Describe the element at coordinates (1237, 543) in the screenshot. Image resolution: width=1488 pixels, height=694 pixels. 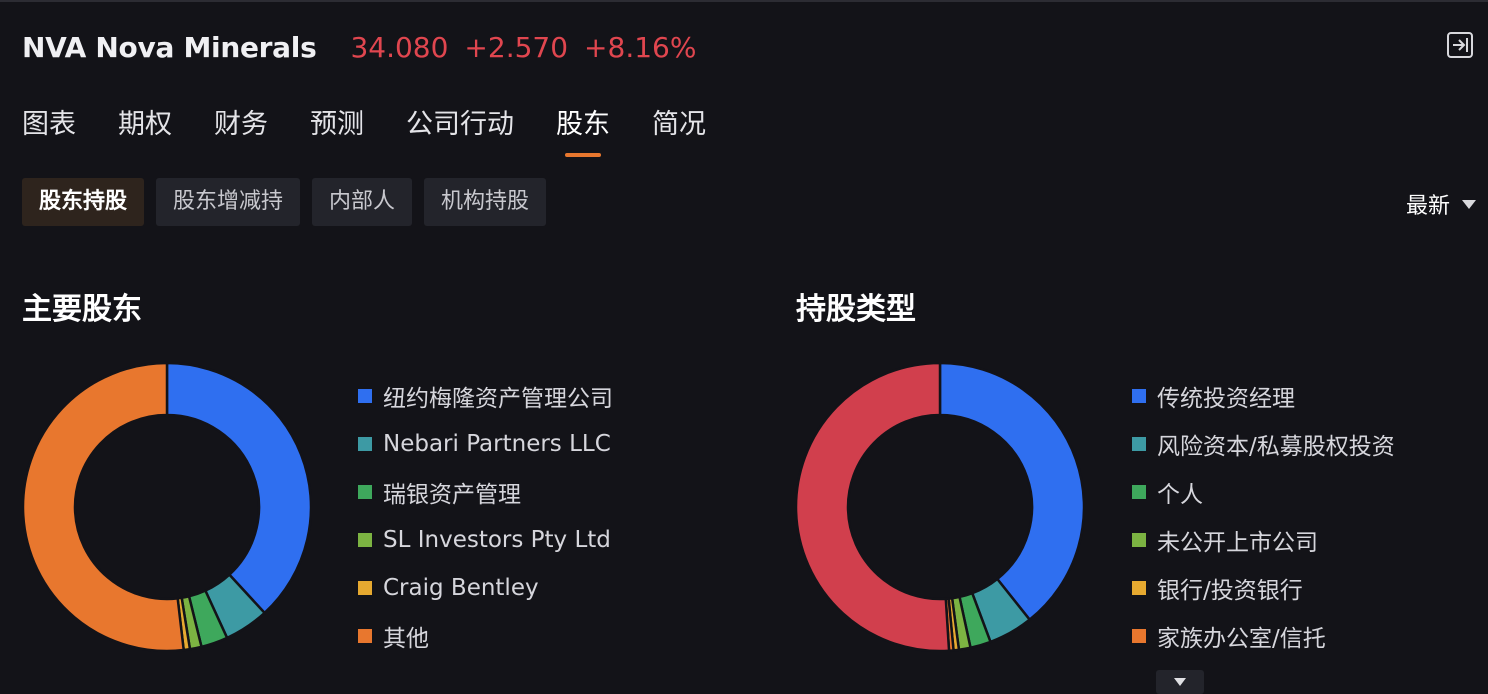
I see `legend-label: 未公开上市公司` at that location.